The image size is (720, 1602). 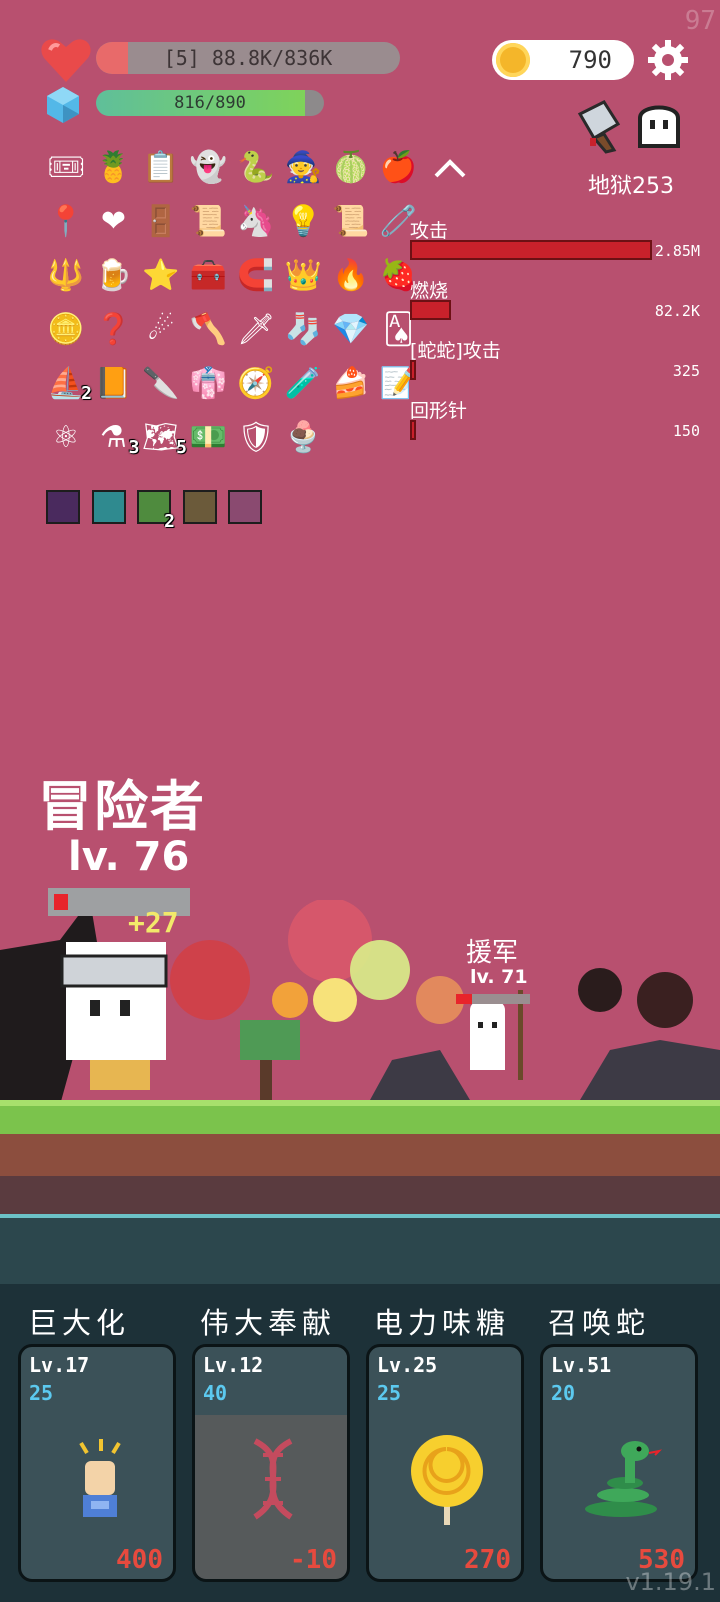 What do you see at coordinates (153, 922) in the screenshot?
I see `xp-gain-popup: +27` at bounding box center [153, 922].